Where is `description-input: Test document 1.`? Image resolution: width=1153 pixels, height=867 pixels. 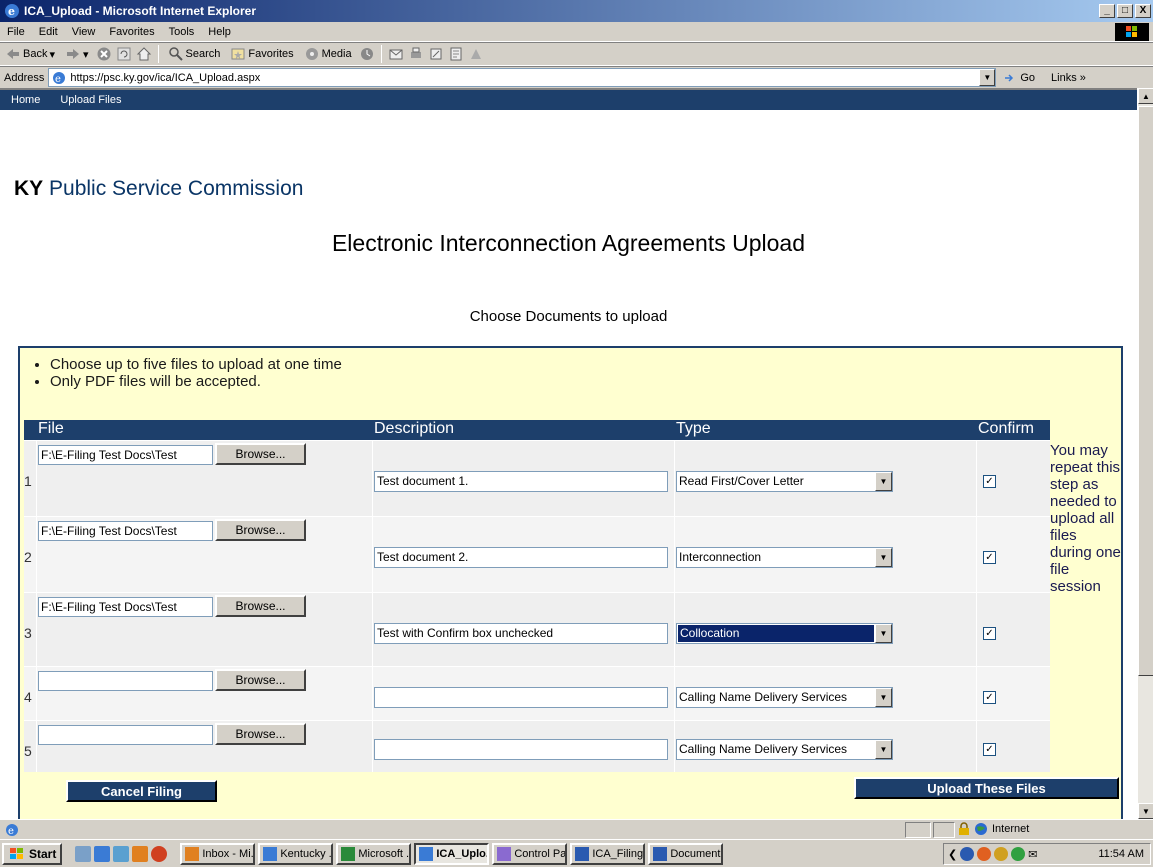 description-input: Test document 1. is located at coordinates (521, 481).